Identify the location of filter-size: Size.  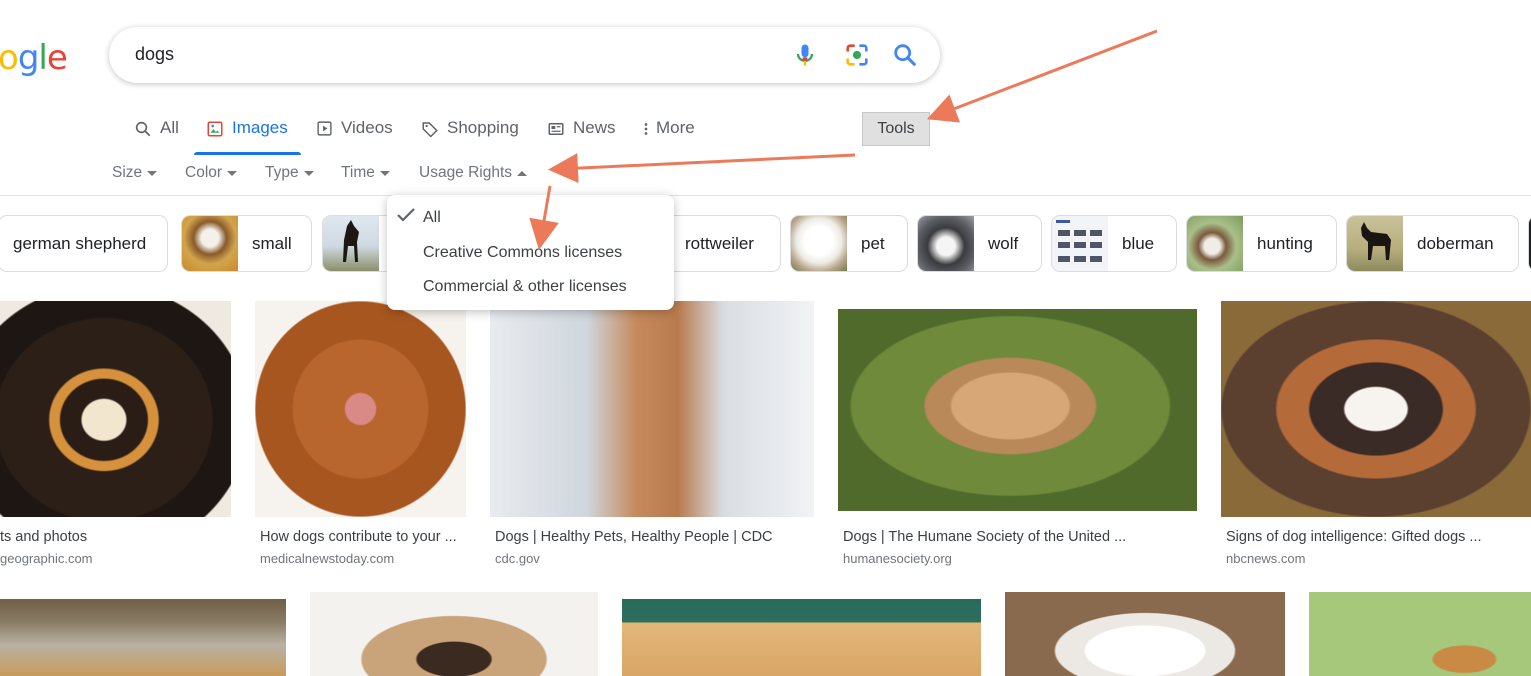
(135, 173).